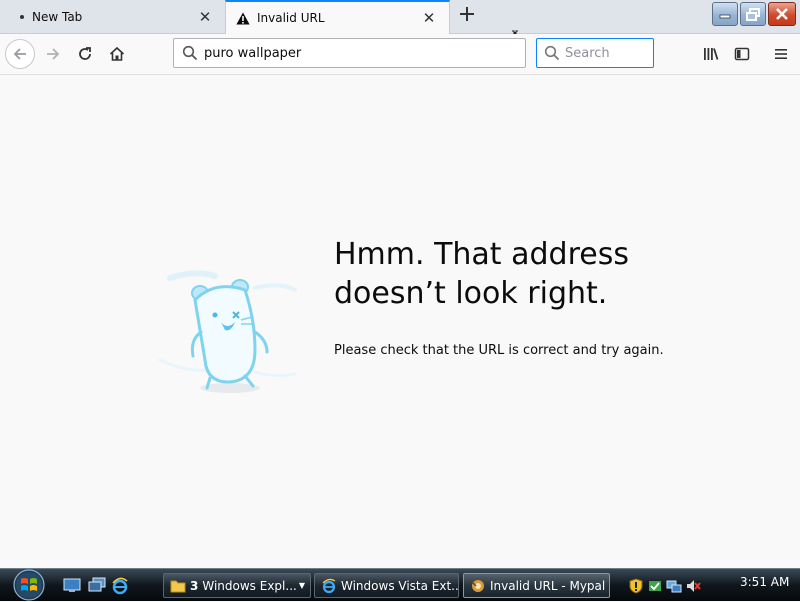  I want to click on plus-icon, so click(467, 14).